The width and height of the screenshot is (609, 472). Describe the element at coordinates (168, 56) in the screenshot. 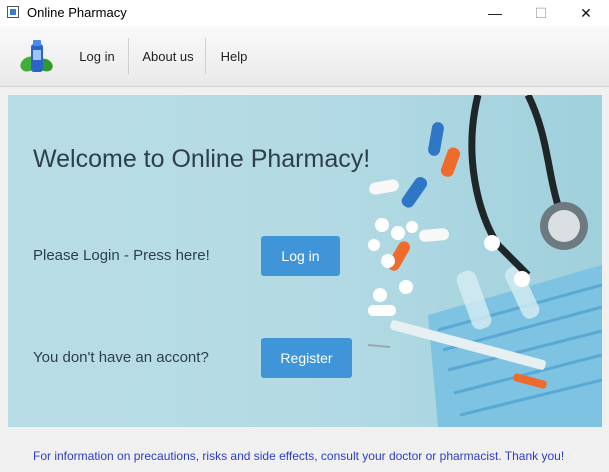

I see `menu-about-button: About us` at that location.